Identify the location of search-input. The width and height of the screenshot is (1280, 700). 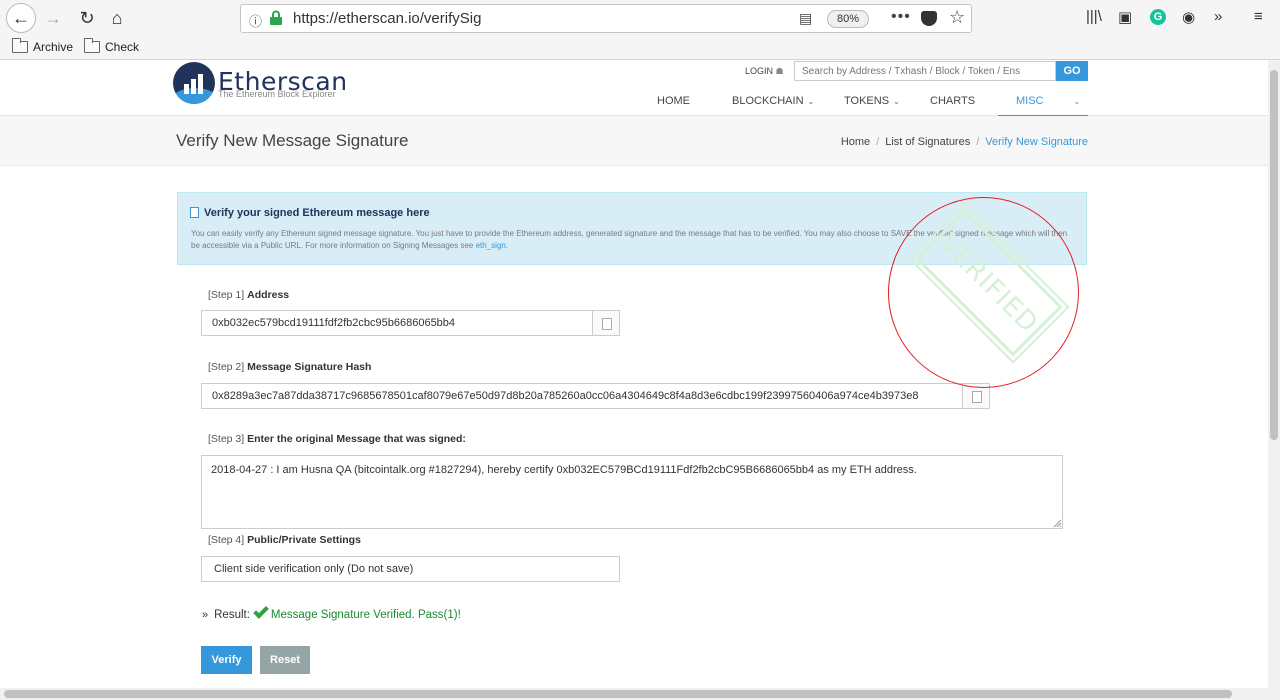
(925, 71).